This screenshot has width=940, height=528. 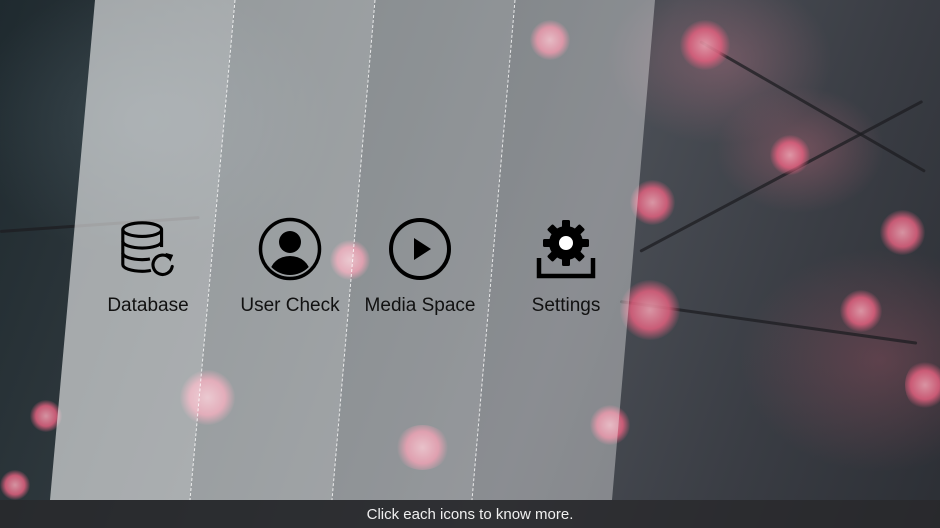 What do you see at coordinates (290, 305) in the screenshot?
I see `user-check-label: User Check` at bounding box center [290, 305].